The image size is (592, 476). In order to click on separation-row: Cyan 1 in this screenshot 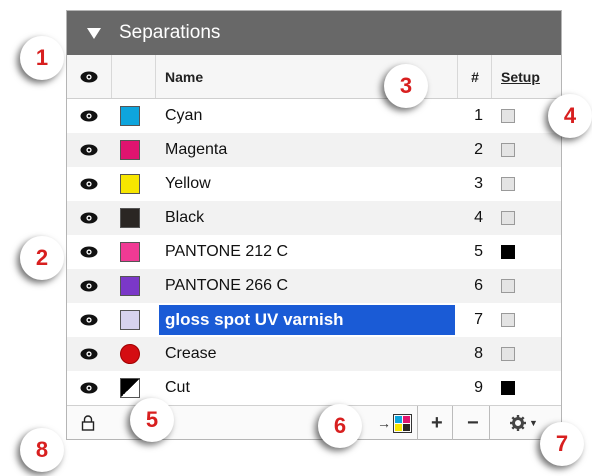, I will do `click(314, 116)`.